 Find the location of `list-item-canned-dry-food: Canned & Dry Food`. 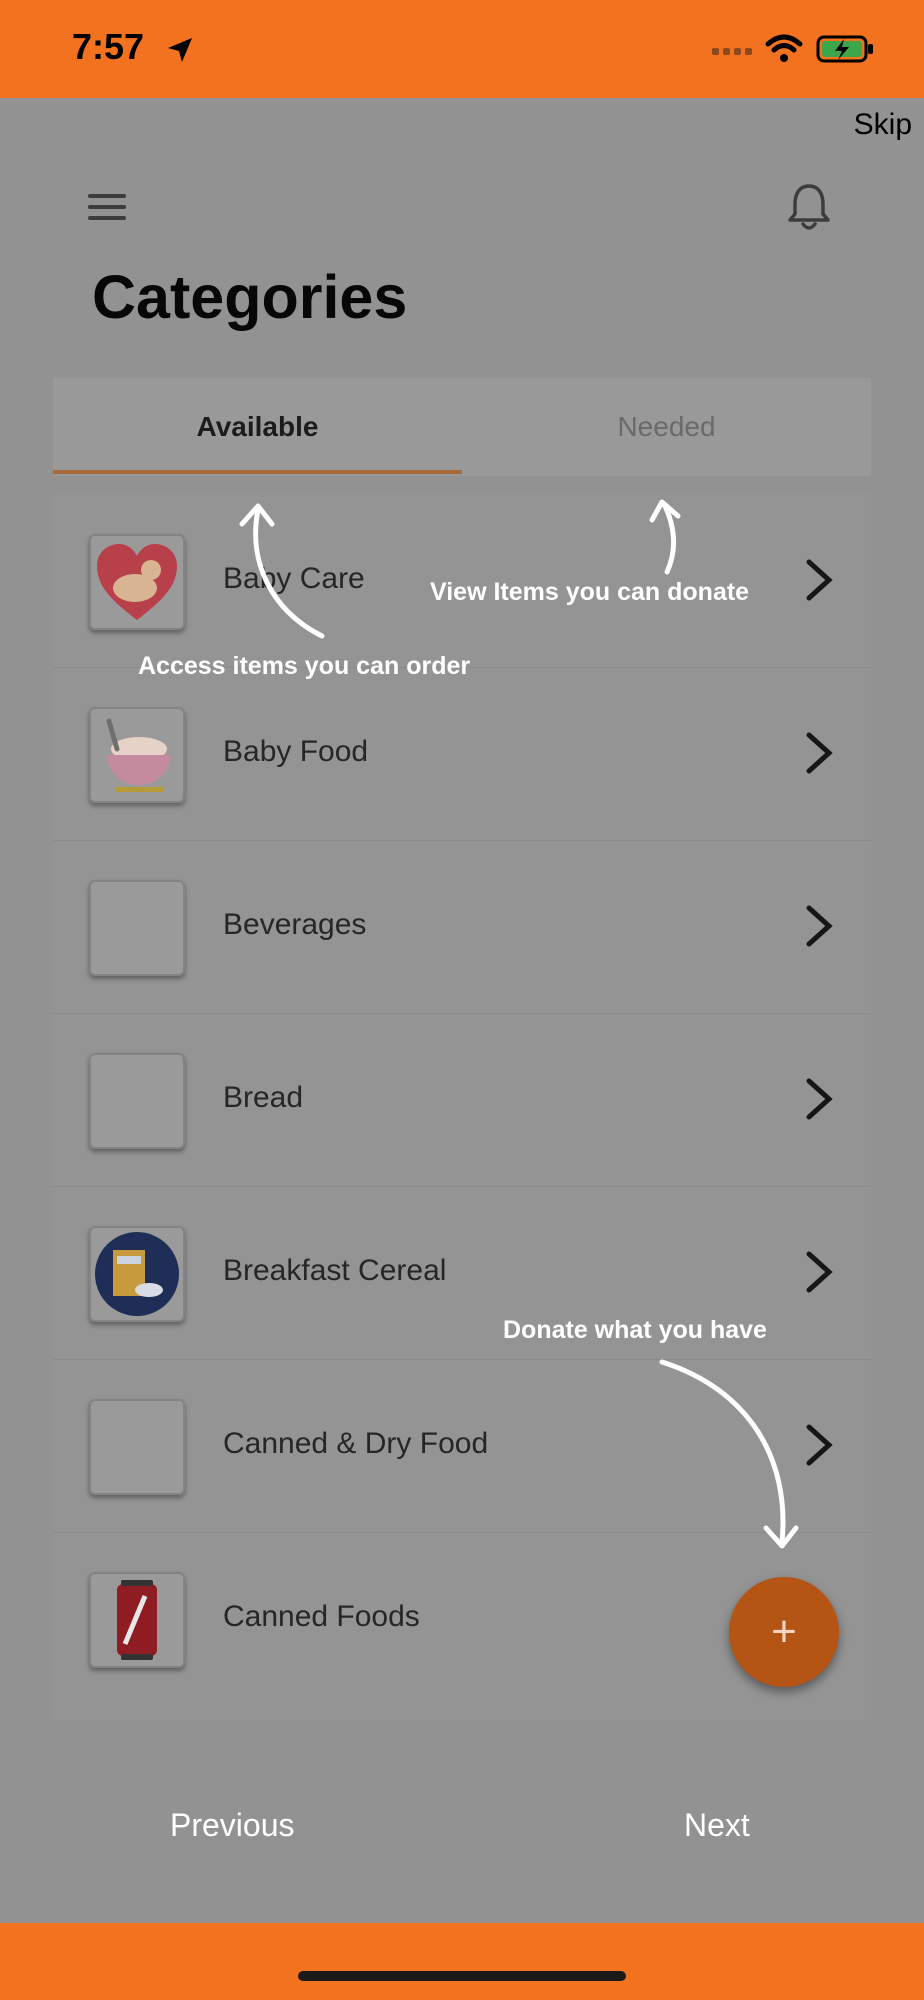

list-item-canned-dry-food: Canned & Dry Food is located at coordinates (462, 1446).